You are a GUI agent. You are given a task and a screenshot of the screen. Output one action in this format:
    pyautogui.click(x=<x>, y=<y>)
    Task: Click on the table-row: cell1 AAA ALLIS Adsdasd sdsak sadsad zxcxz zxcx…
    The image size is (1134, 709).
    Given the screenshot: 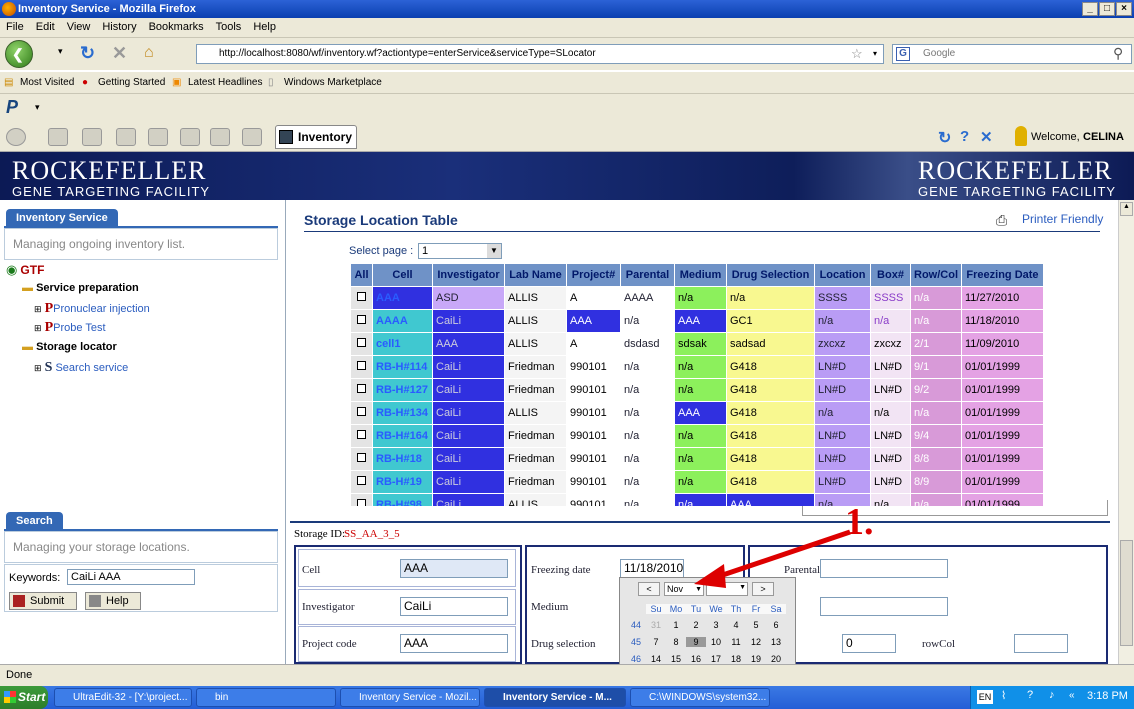 What is the action you would take?
    pyautogui.click(x=697, y=344)
    